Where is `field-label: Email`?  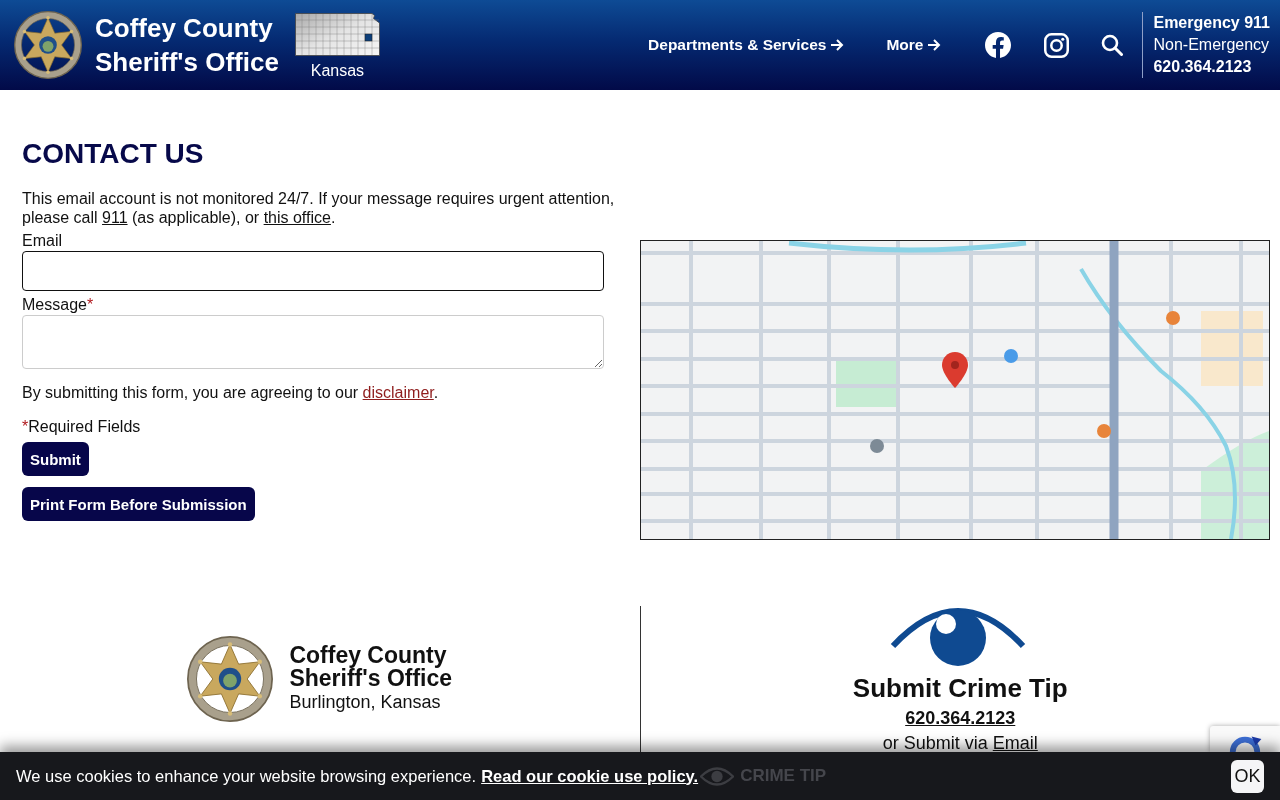 field-label: Email is located at coordinates (42, 240).